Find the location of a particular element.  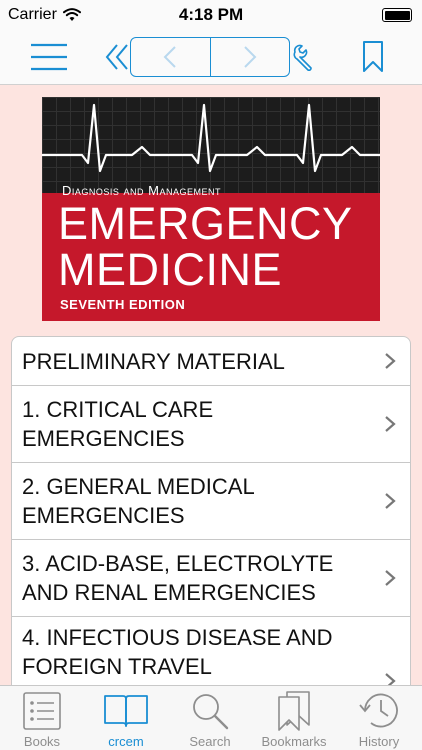

status-time: 4:18 PM is located at coordinates (211, 14).